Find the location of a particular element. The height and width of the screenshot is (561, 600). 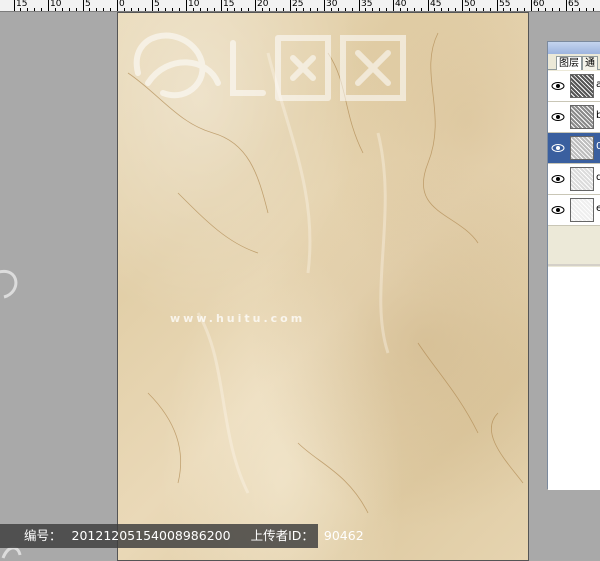

panel-titlebar is located at coordinates (574, 48).